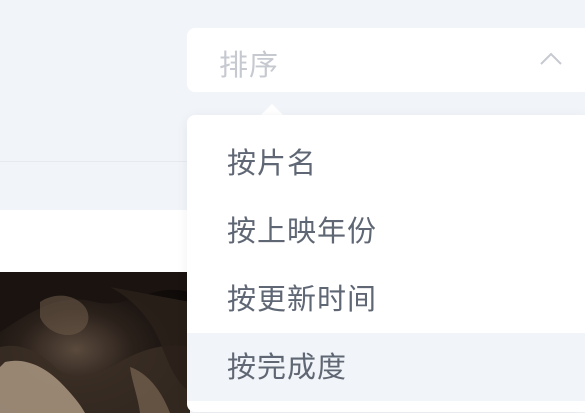 Image resolution: width=585 pixels, height=413 pixels. What do you see at coordinates (551, 59) in the screenshot?
I see `chevron-up-icon` at bounding box center [551, 59].